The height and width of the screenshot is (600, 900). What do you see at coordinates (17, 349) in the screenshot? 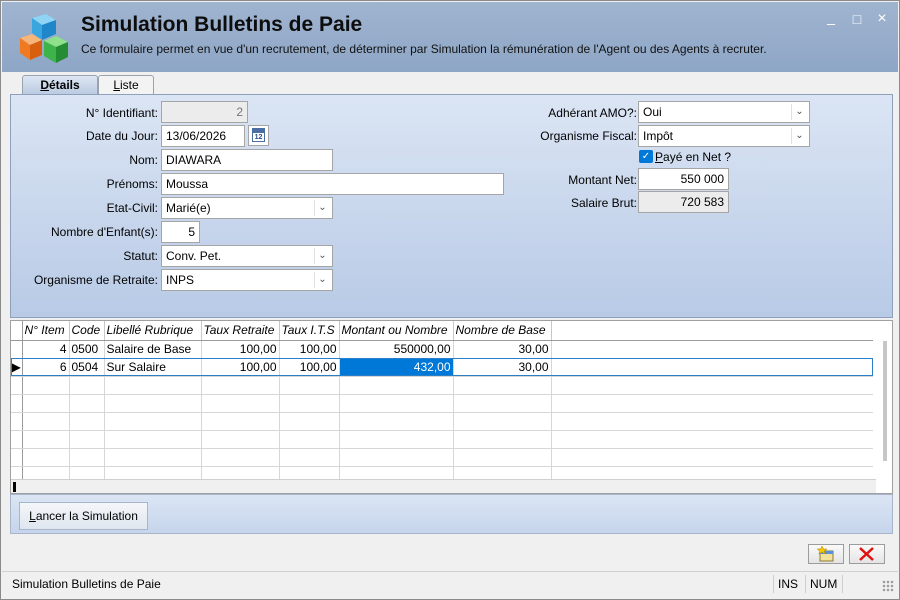
I see `row-indicator` at bounding box center [17, 349].